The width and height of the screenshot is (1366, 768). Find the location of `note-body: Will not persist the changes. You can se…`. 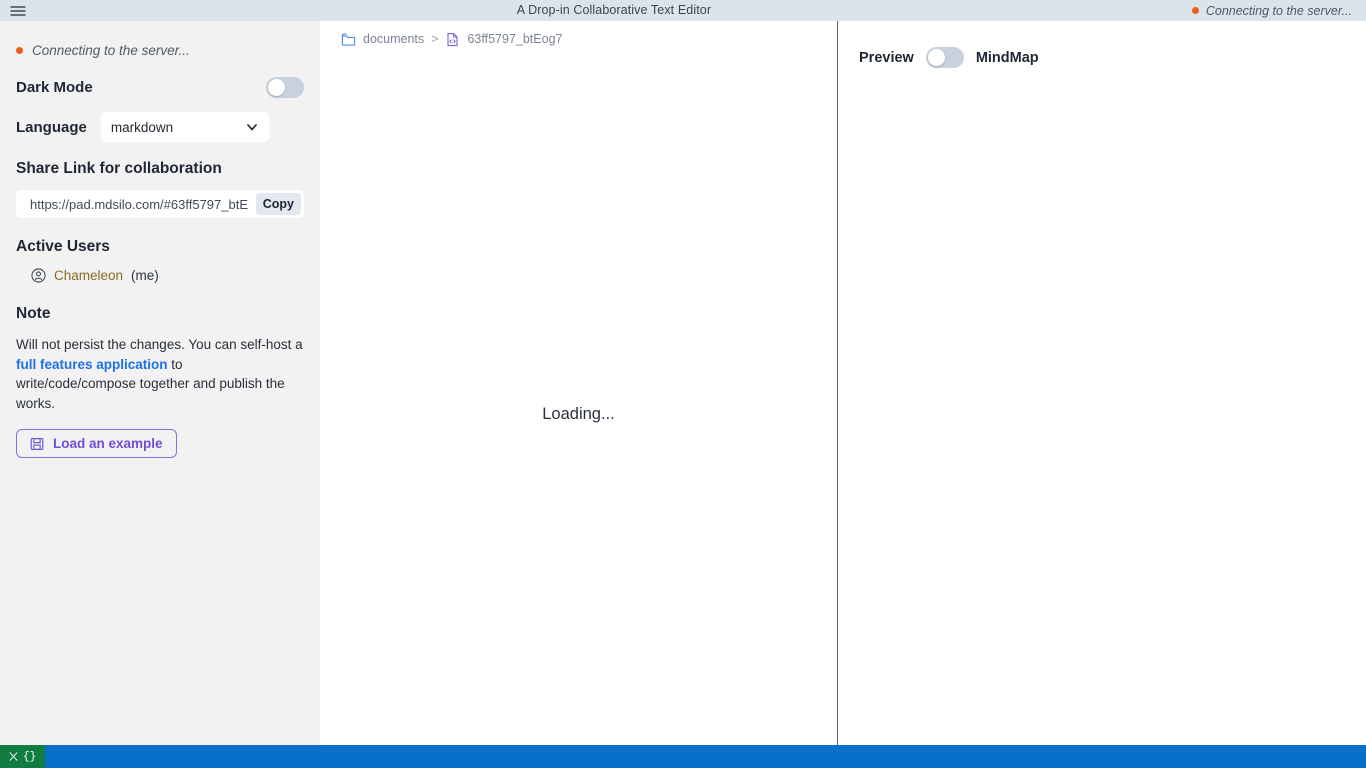

note-body: Will not persist the changes. You can se… is located at coordinates (161, 374).